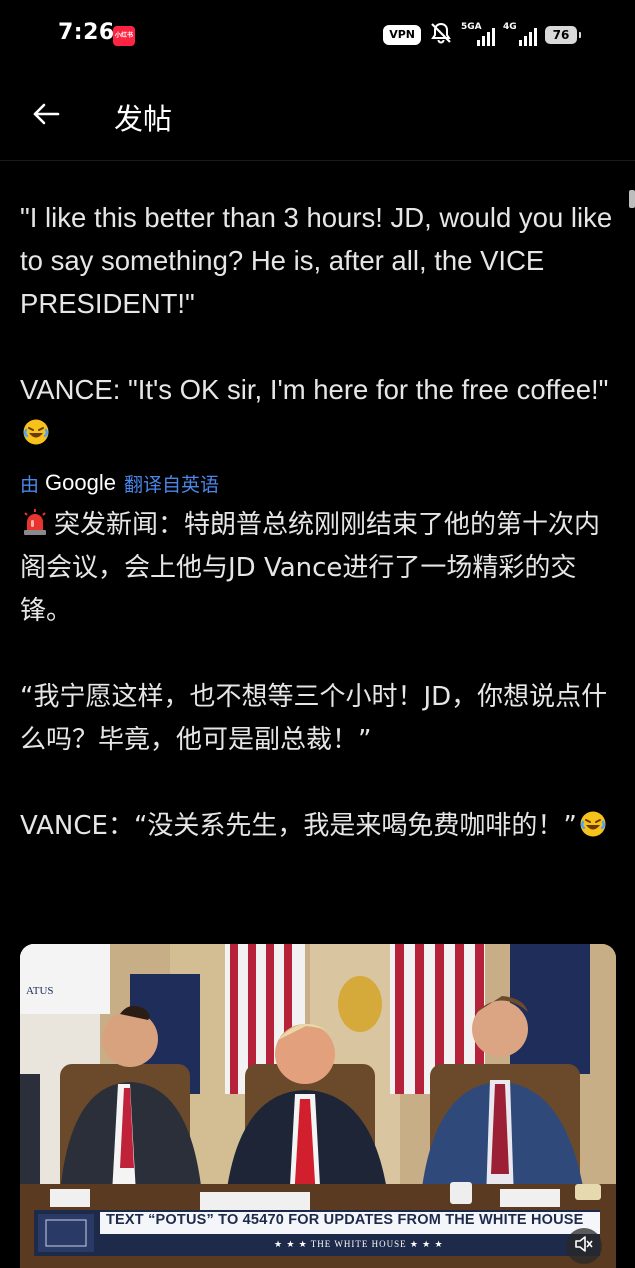 The height and width of the screenshot is (1268, 635). What do you see at coordinates (510, 27) in the screenshot?
I see `signal-label-4g: 4G` at bounding box center [510, 27].